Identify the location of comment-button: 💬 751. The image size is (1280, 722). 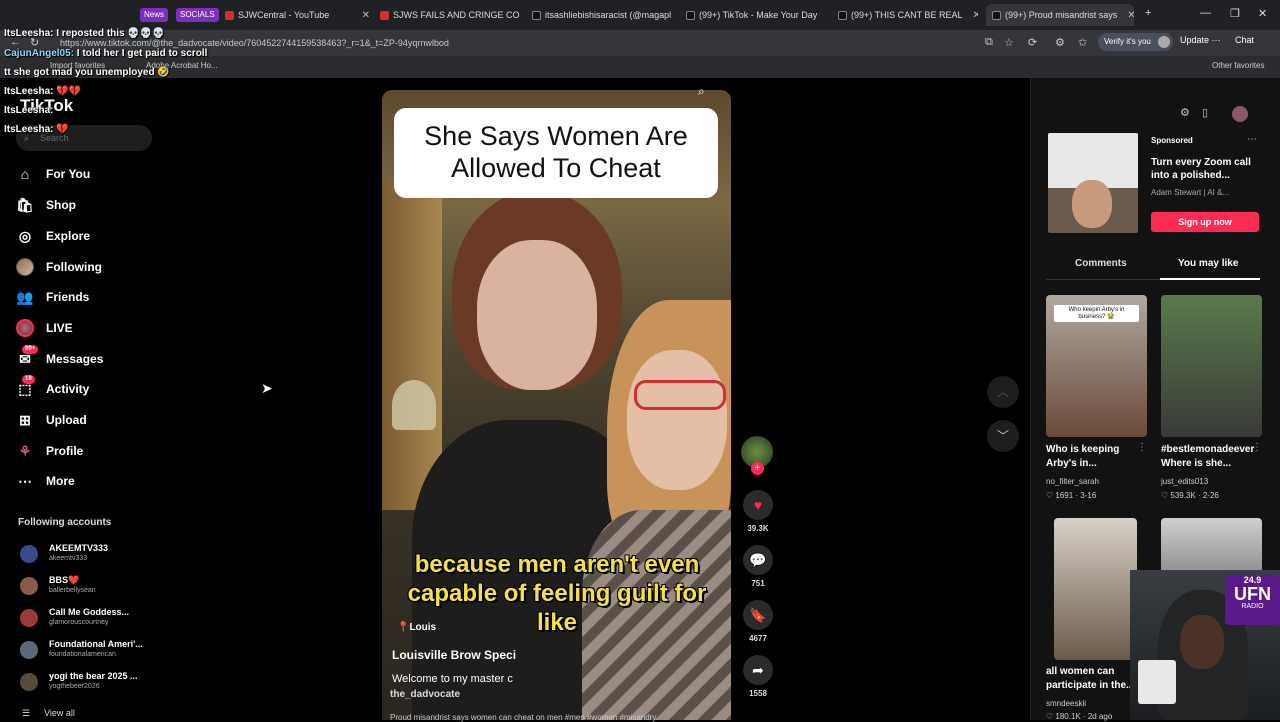
(758, 566).